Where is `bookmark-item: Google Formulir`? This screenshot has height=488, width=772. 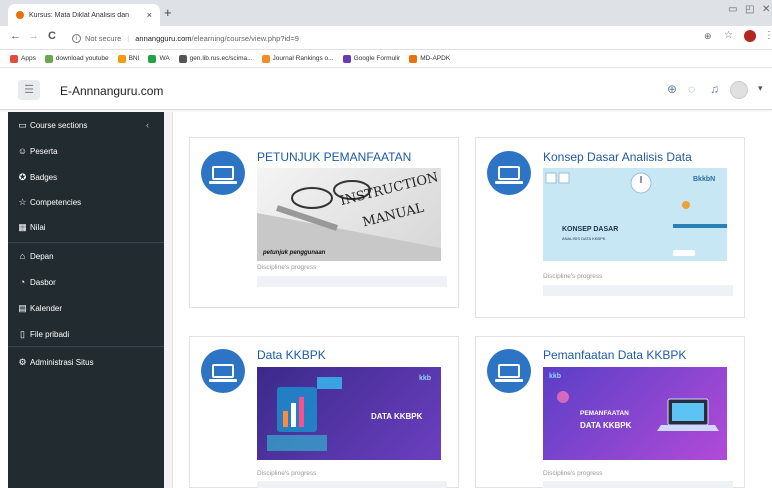 bookmark-item: Google Formulir is located at coordinates (371, 58).